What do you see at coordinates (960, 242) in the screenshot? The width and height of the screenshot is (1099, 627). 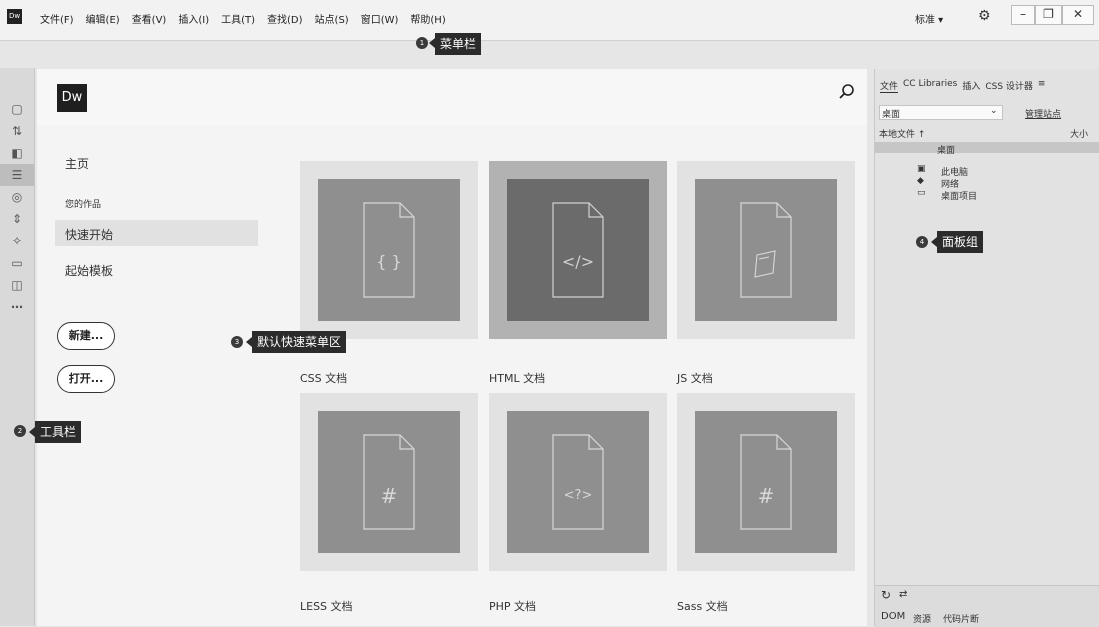 I see `callout-label: 面板组` at bounding box center [960, 242].